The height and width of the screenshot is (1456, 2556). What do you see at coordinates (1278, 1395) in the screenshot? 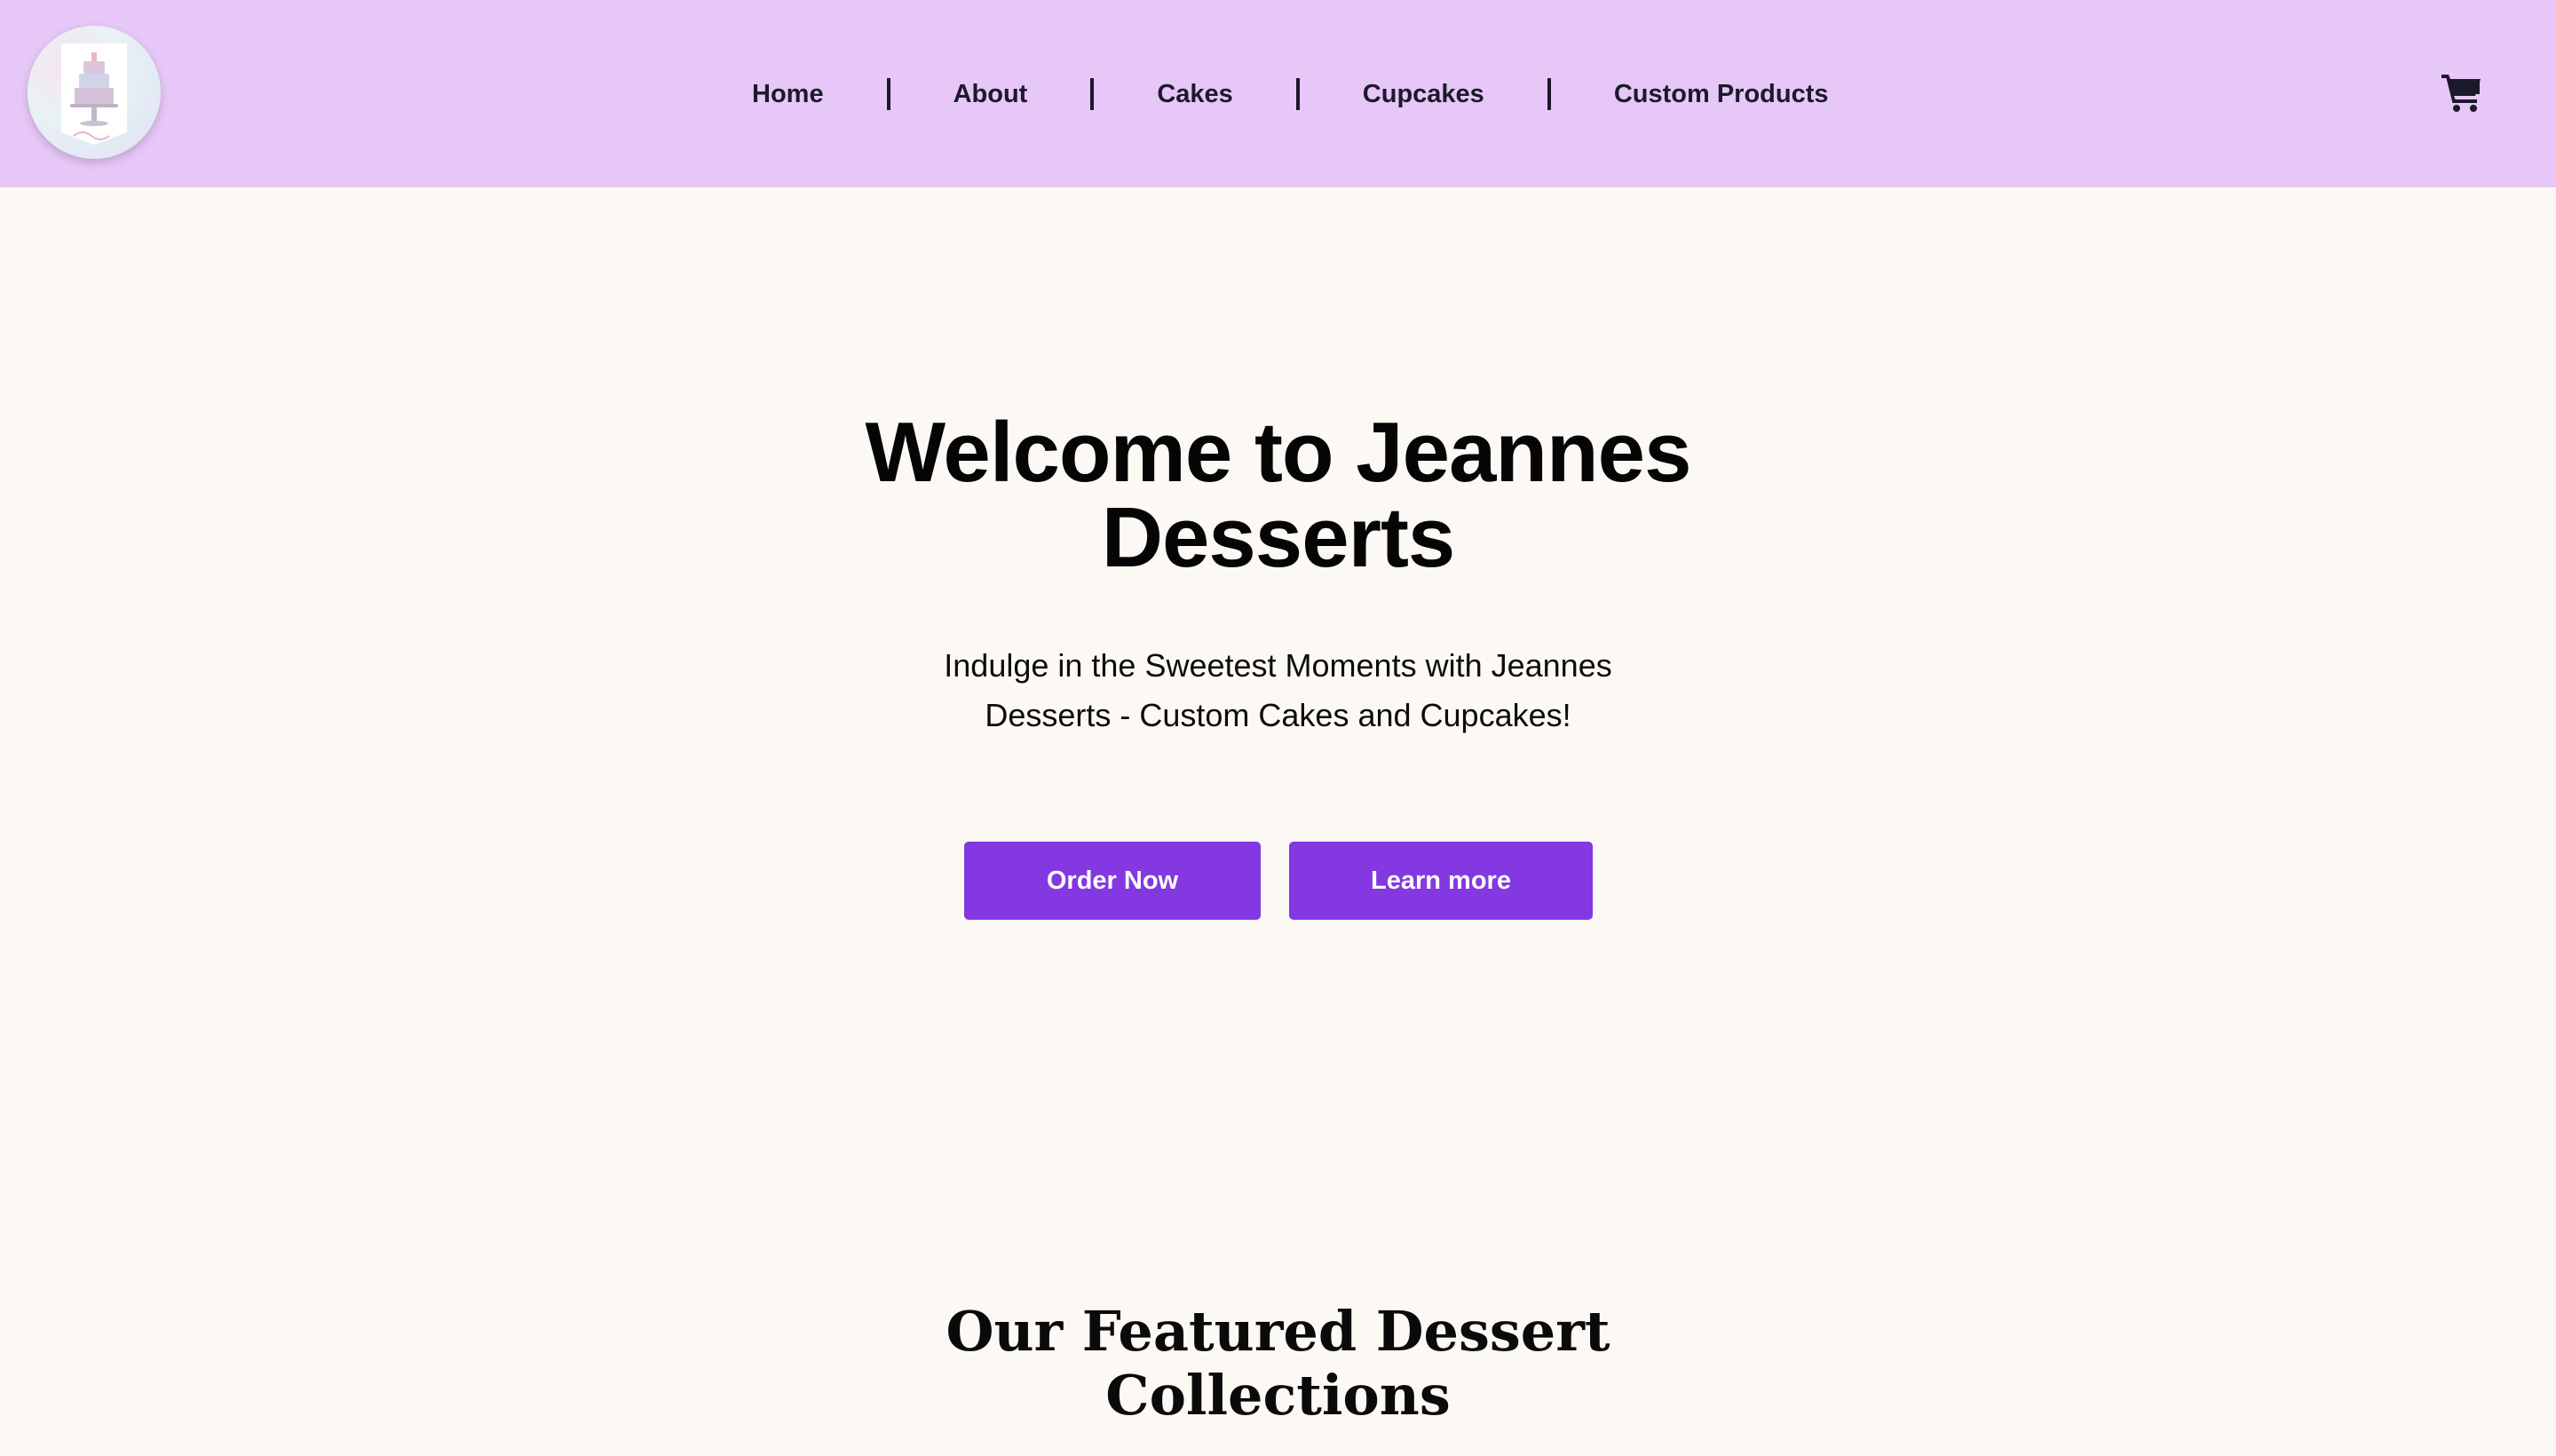
I see `featured-title-line: Collections` at bounding box center [1278, 1395].